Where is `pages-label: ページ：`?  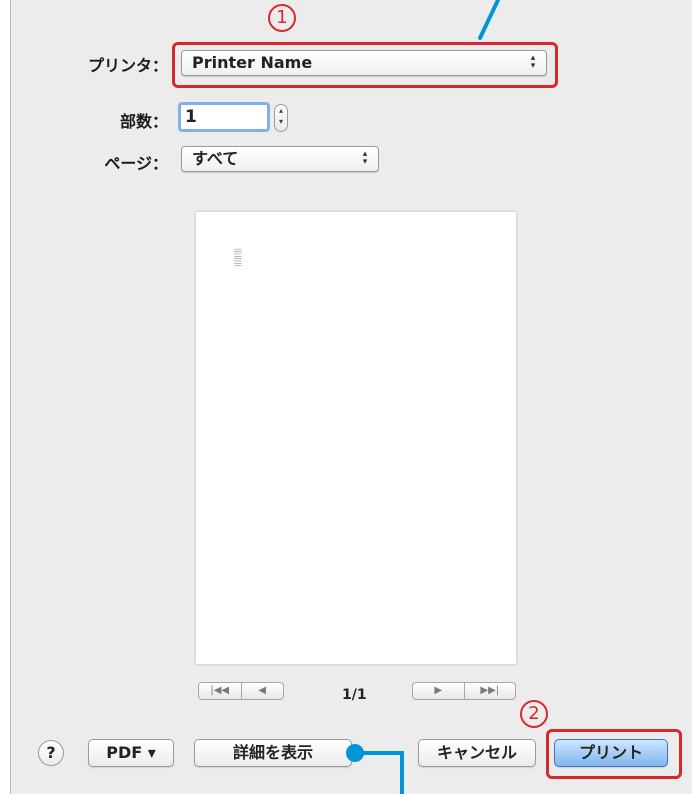 pages-label: ページ： is located at coordinates (136, 163).